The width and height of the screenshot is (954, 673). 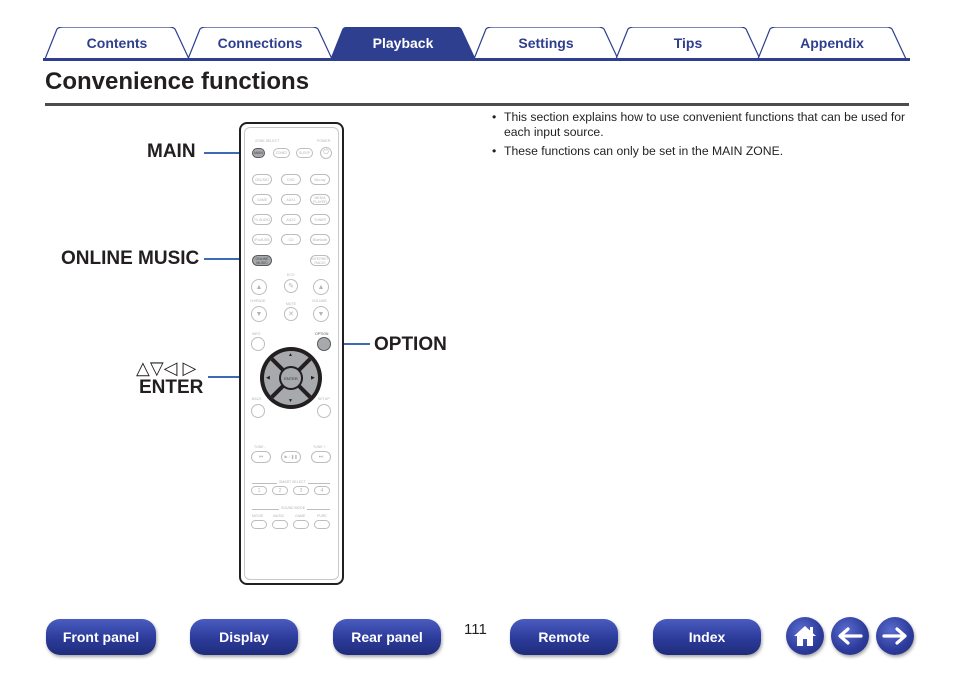 What do you see at coordinates (319, 301) in the screenshot?
I see `volume-label: VOLUME` at bounding box center [319, 301].